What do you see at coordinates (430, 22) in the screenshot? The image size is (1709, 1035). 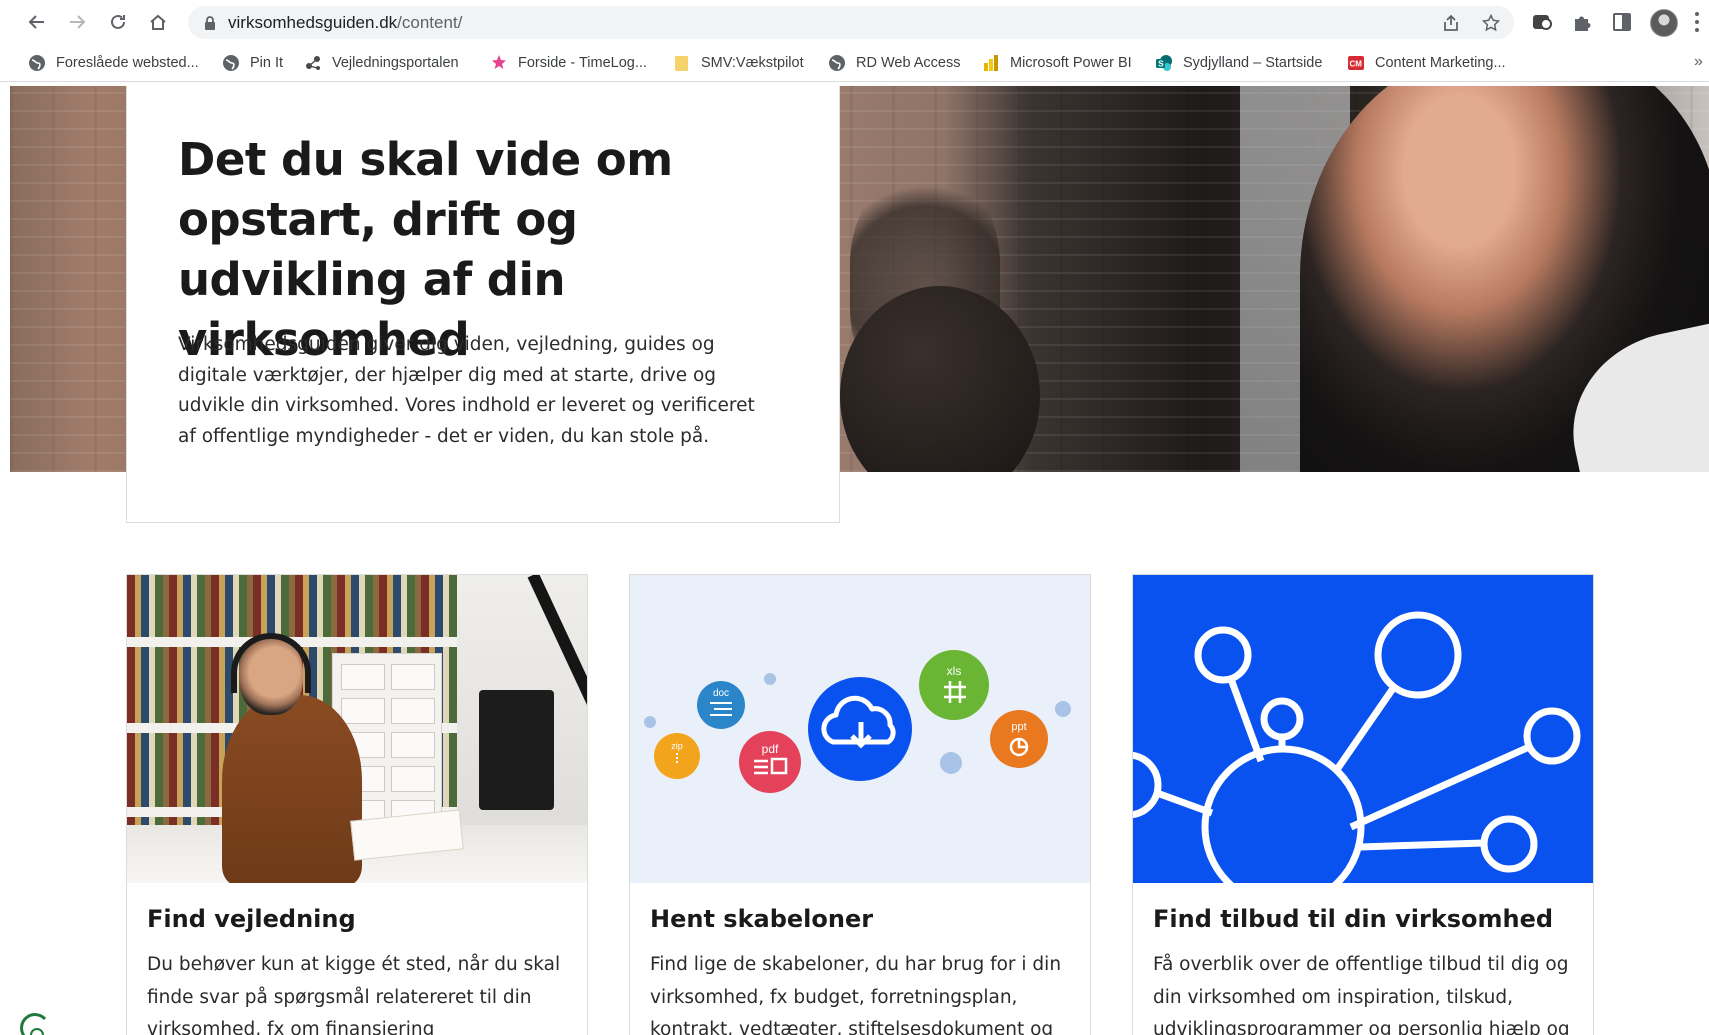 I see `url-path: /content/` at bounding box center [430, 22].